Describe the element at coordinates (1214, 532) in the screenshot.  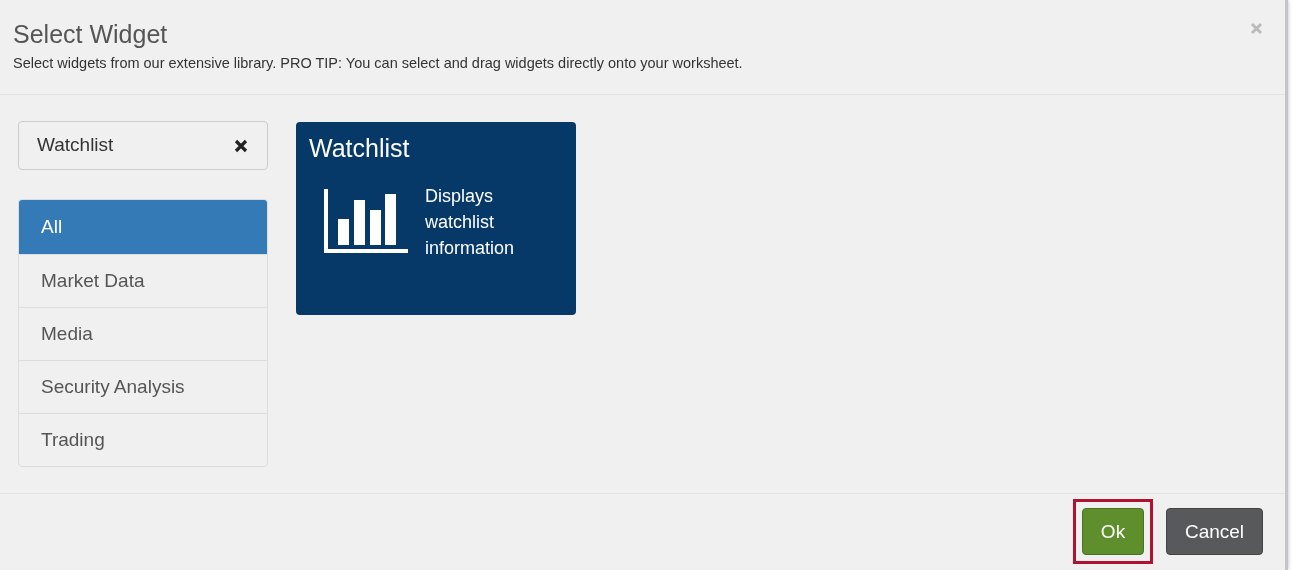
I see `cancel-button: Cancel` at that location.